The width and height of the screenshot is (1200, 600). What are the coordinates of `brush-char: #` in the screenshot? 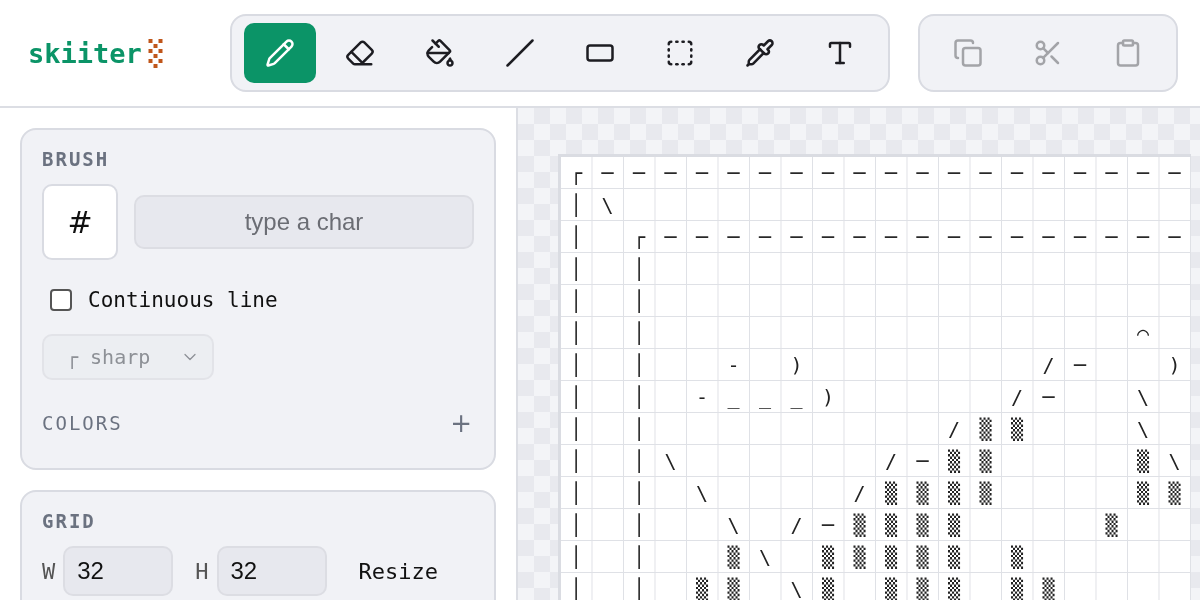 It's located at (80, 222).